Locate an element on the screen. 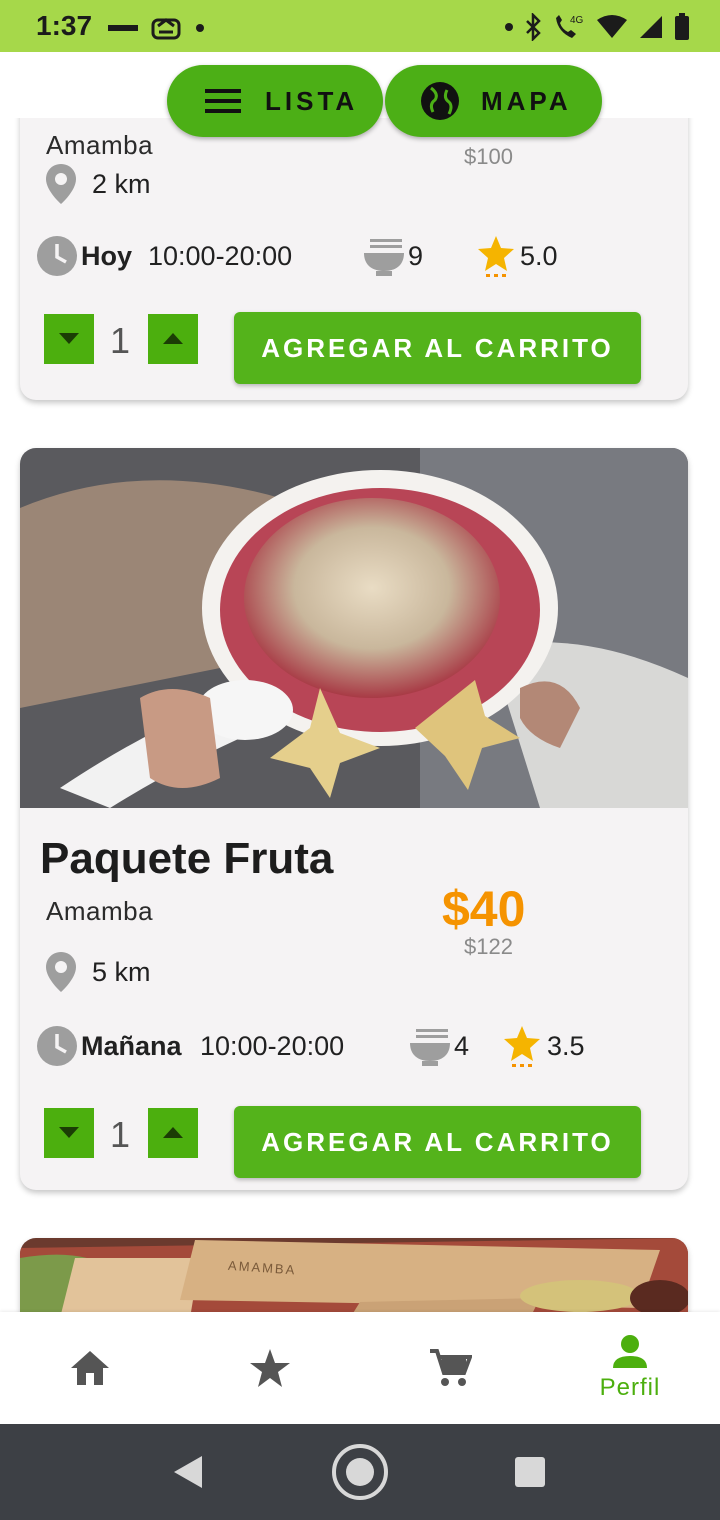 This screenshot has height=1520, width=720. star-icon is located at coordinates (270, 1368).